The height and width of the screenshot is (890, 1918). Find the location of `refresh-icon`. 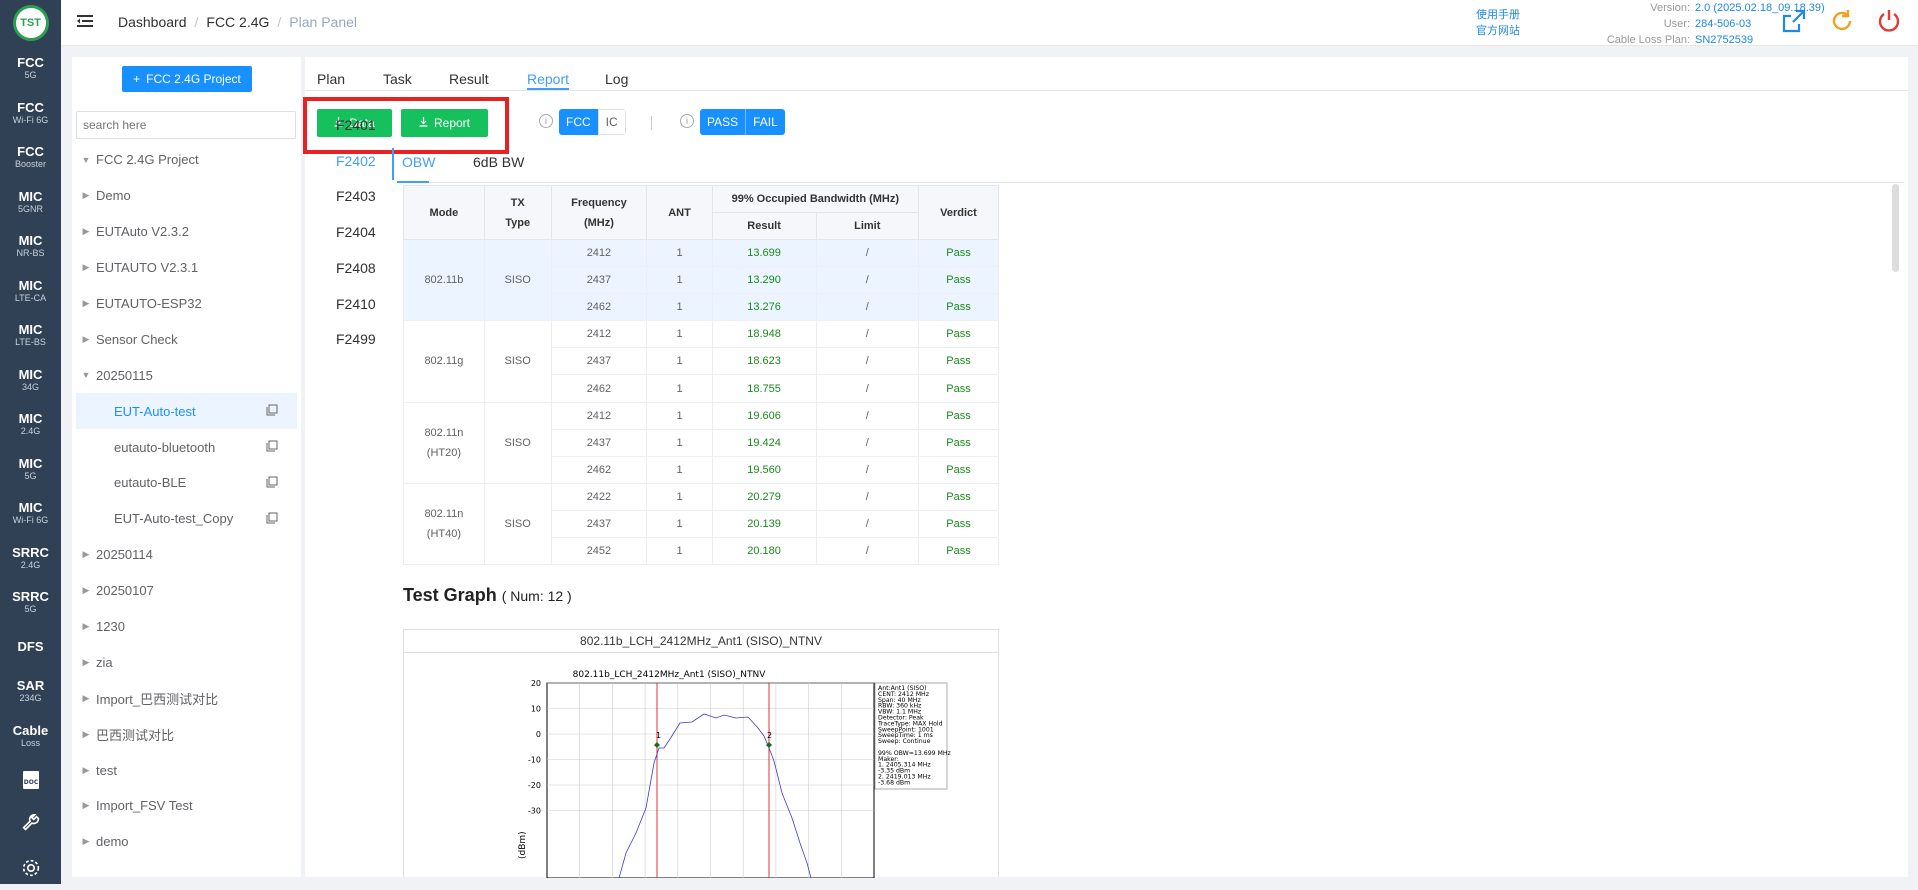

refresh-icon is located at coordinates (1842, 21).